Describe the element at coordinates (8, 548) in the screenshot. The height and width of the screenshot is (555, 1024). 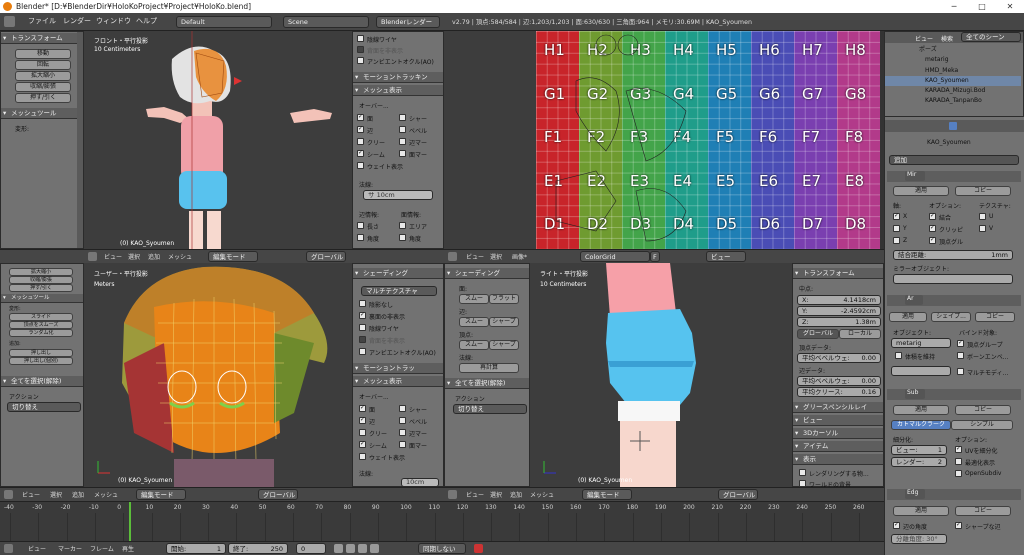
I see `timeline-editor-icon` at that location.